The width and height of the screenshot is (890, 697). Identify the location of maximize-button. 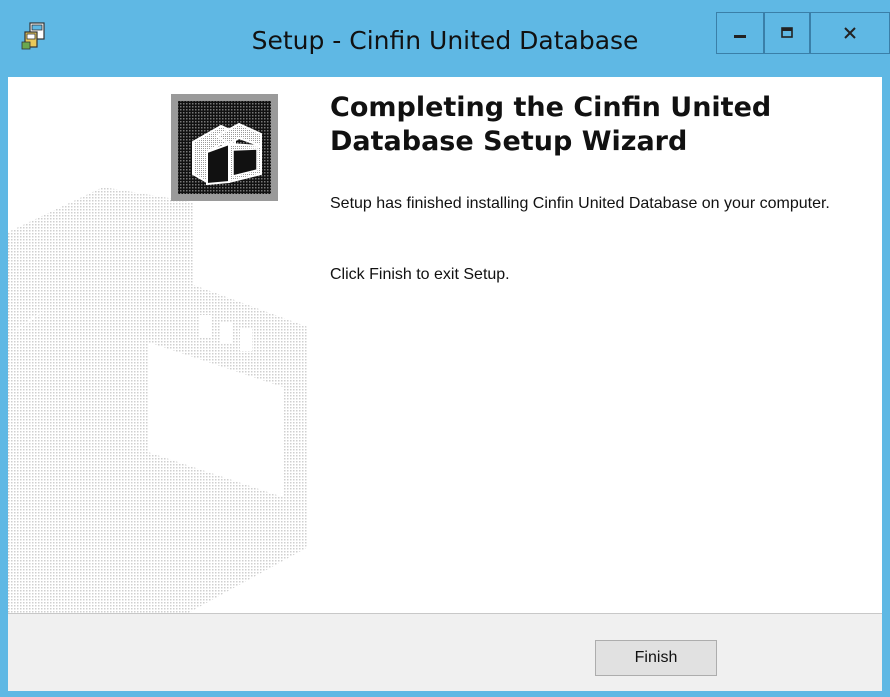
(787, 33).